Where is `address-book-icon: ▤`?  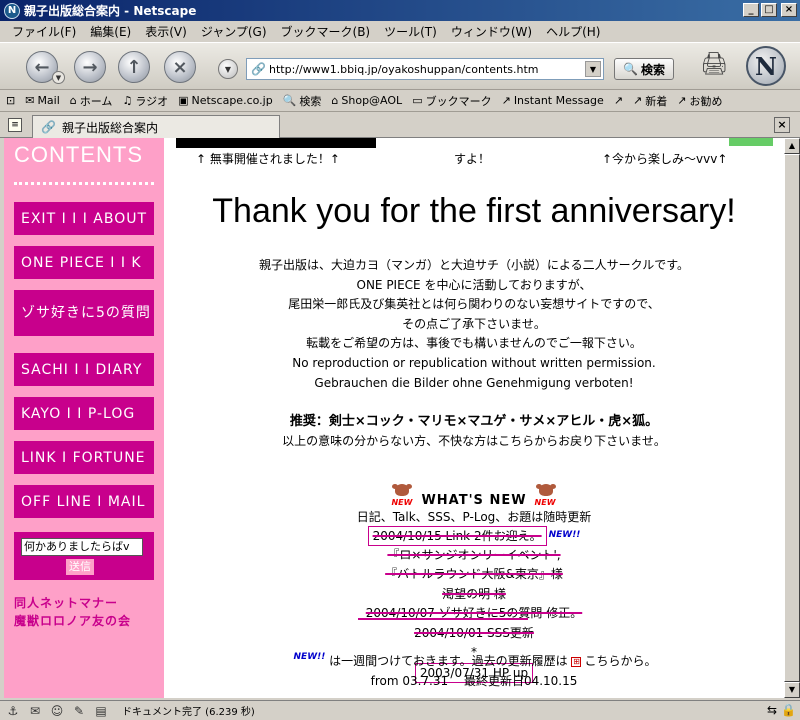 address-book-icon: ▤ is located at coordinates (101, 711).